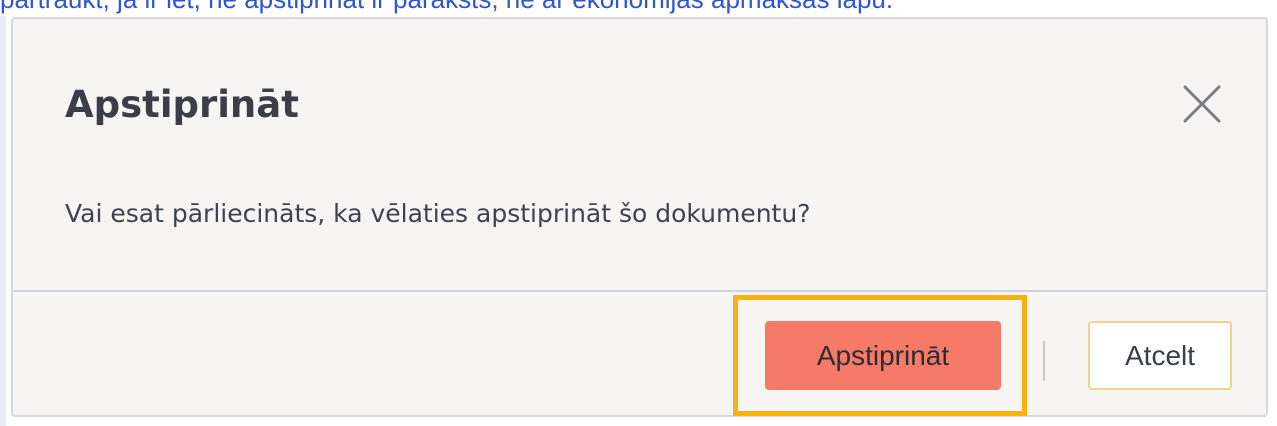  What do you see at coordinates (639, 291) in the screenshot?
I see `dialog-footer-divider` at bounding box center [639, 291].